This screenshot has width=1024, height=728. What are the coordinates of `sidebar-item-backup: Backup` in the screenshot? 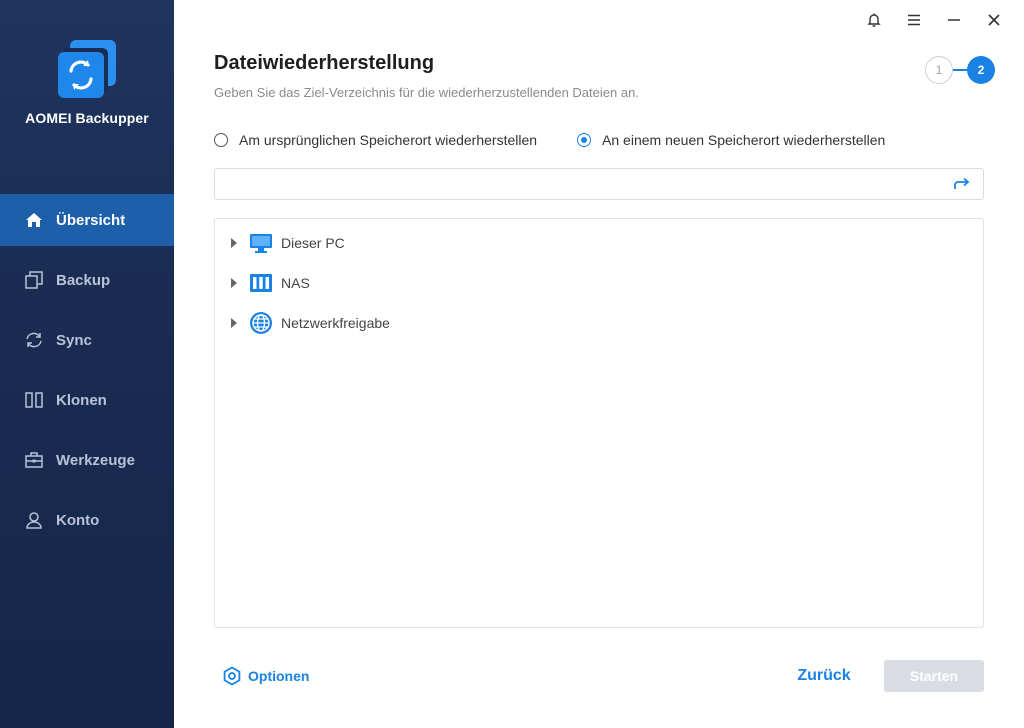 It's located at (87, 280).